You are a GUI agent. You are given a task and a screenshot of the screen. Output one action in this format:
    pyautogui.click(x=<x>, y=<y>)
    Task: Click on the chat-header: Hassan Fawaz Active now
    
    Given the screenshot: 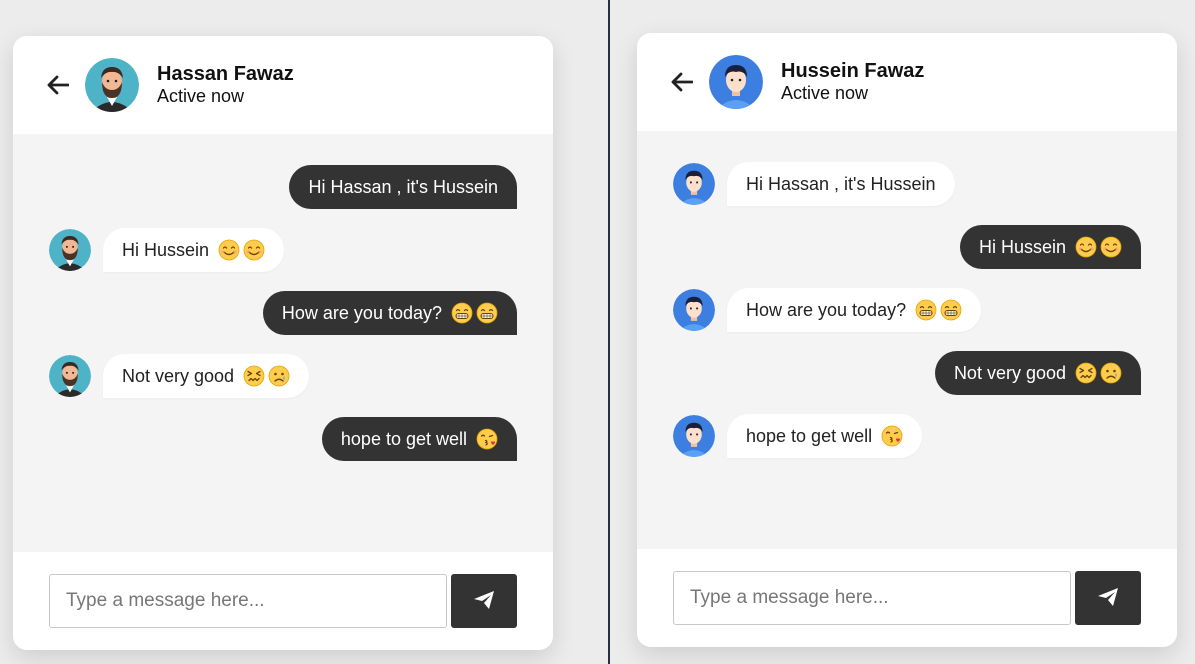 What is the action you would take?
    pyautogui.click(x=283, y=85)
    